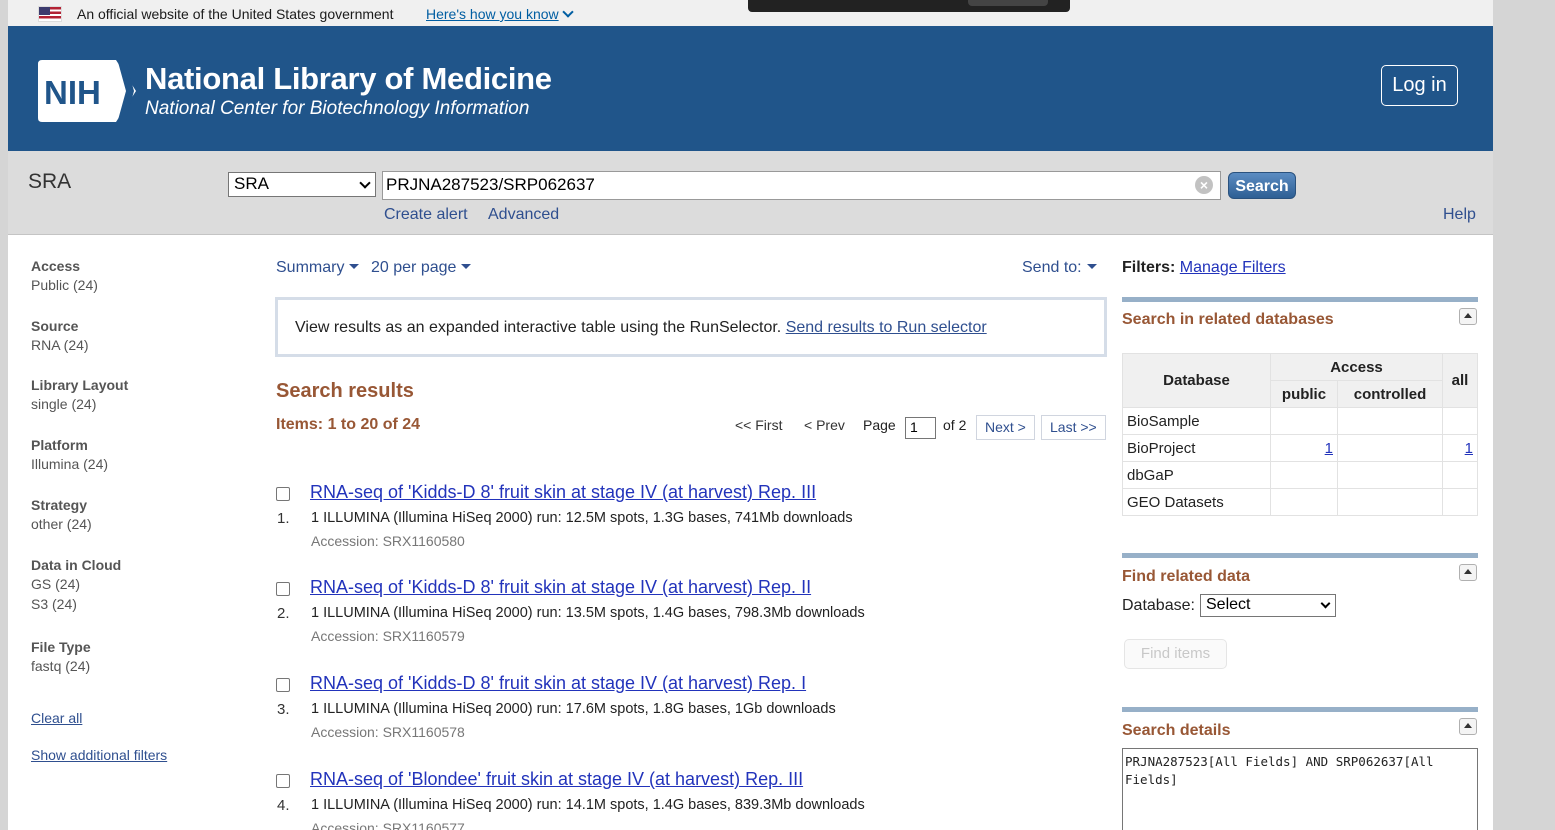  I want to click on pager-of: of 2, so click(955, 425).